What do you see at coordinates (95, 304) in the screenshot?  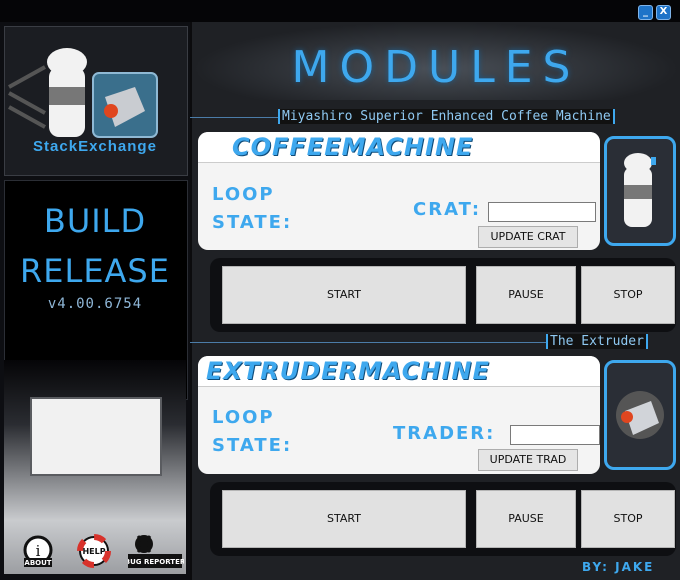 I see `version-label: v4.00.6754` at bounding box center [95, 304].